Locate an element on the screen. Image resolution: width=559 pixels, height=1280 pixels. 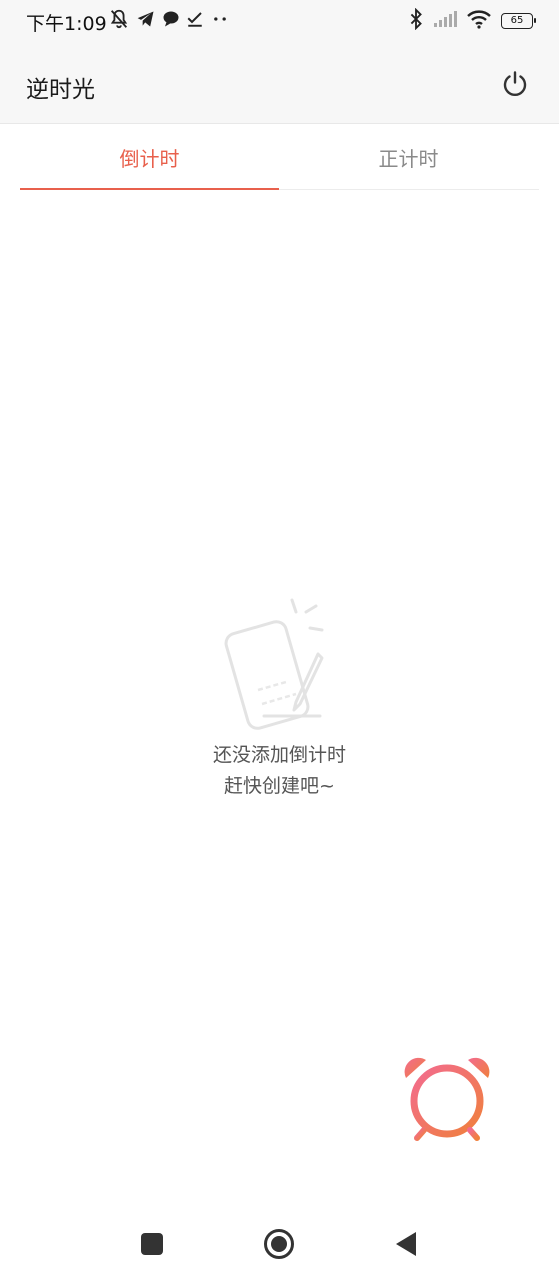
power-button is located at coordinates (515, 84).